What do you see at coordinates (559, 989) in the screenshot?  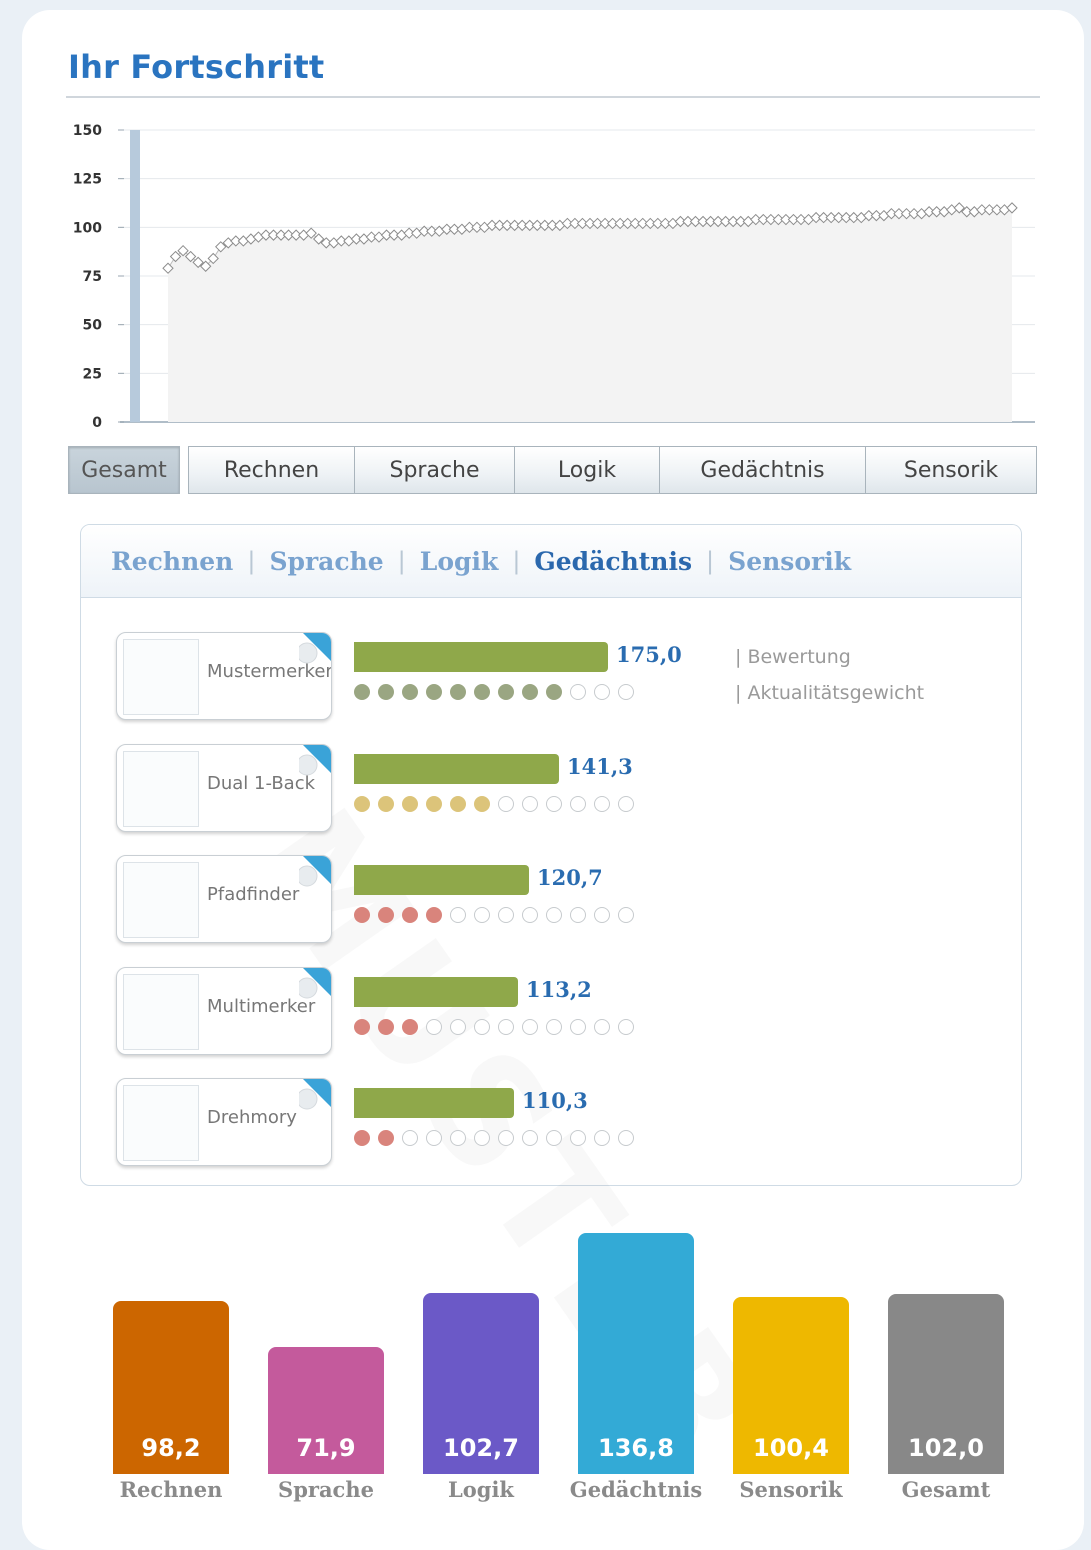 I see `score-value: 113,2` at bounding box center [559, 989].